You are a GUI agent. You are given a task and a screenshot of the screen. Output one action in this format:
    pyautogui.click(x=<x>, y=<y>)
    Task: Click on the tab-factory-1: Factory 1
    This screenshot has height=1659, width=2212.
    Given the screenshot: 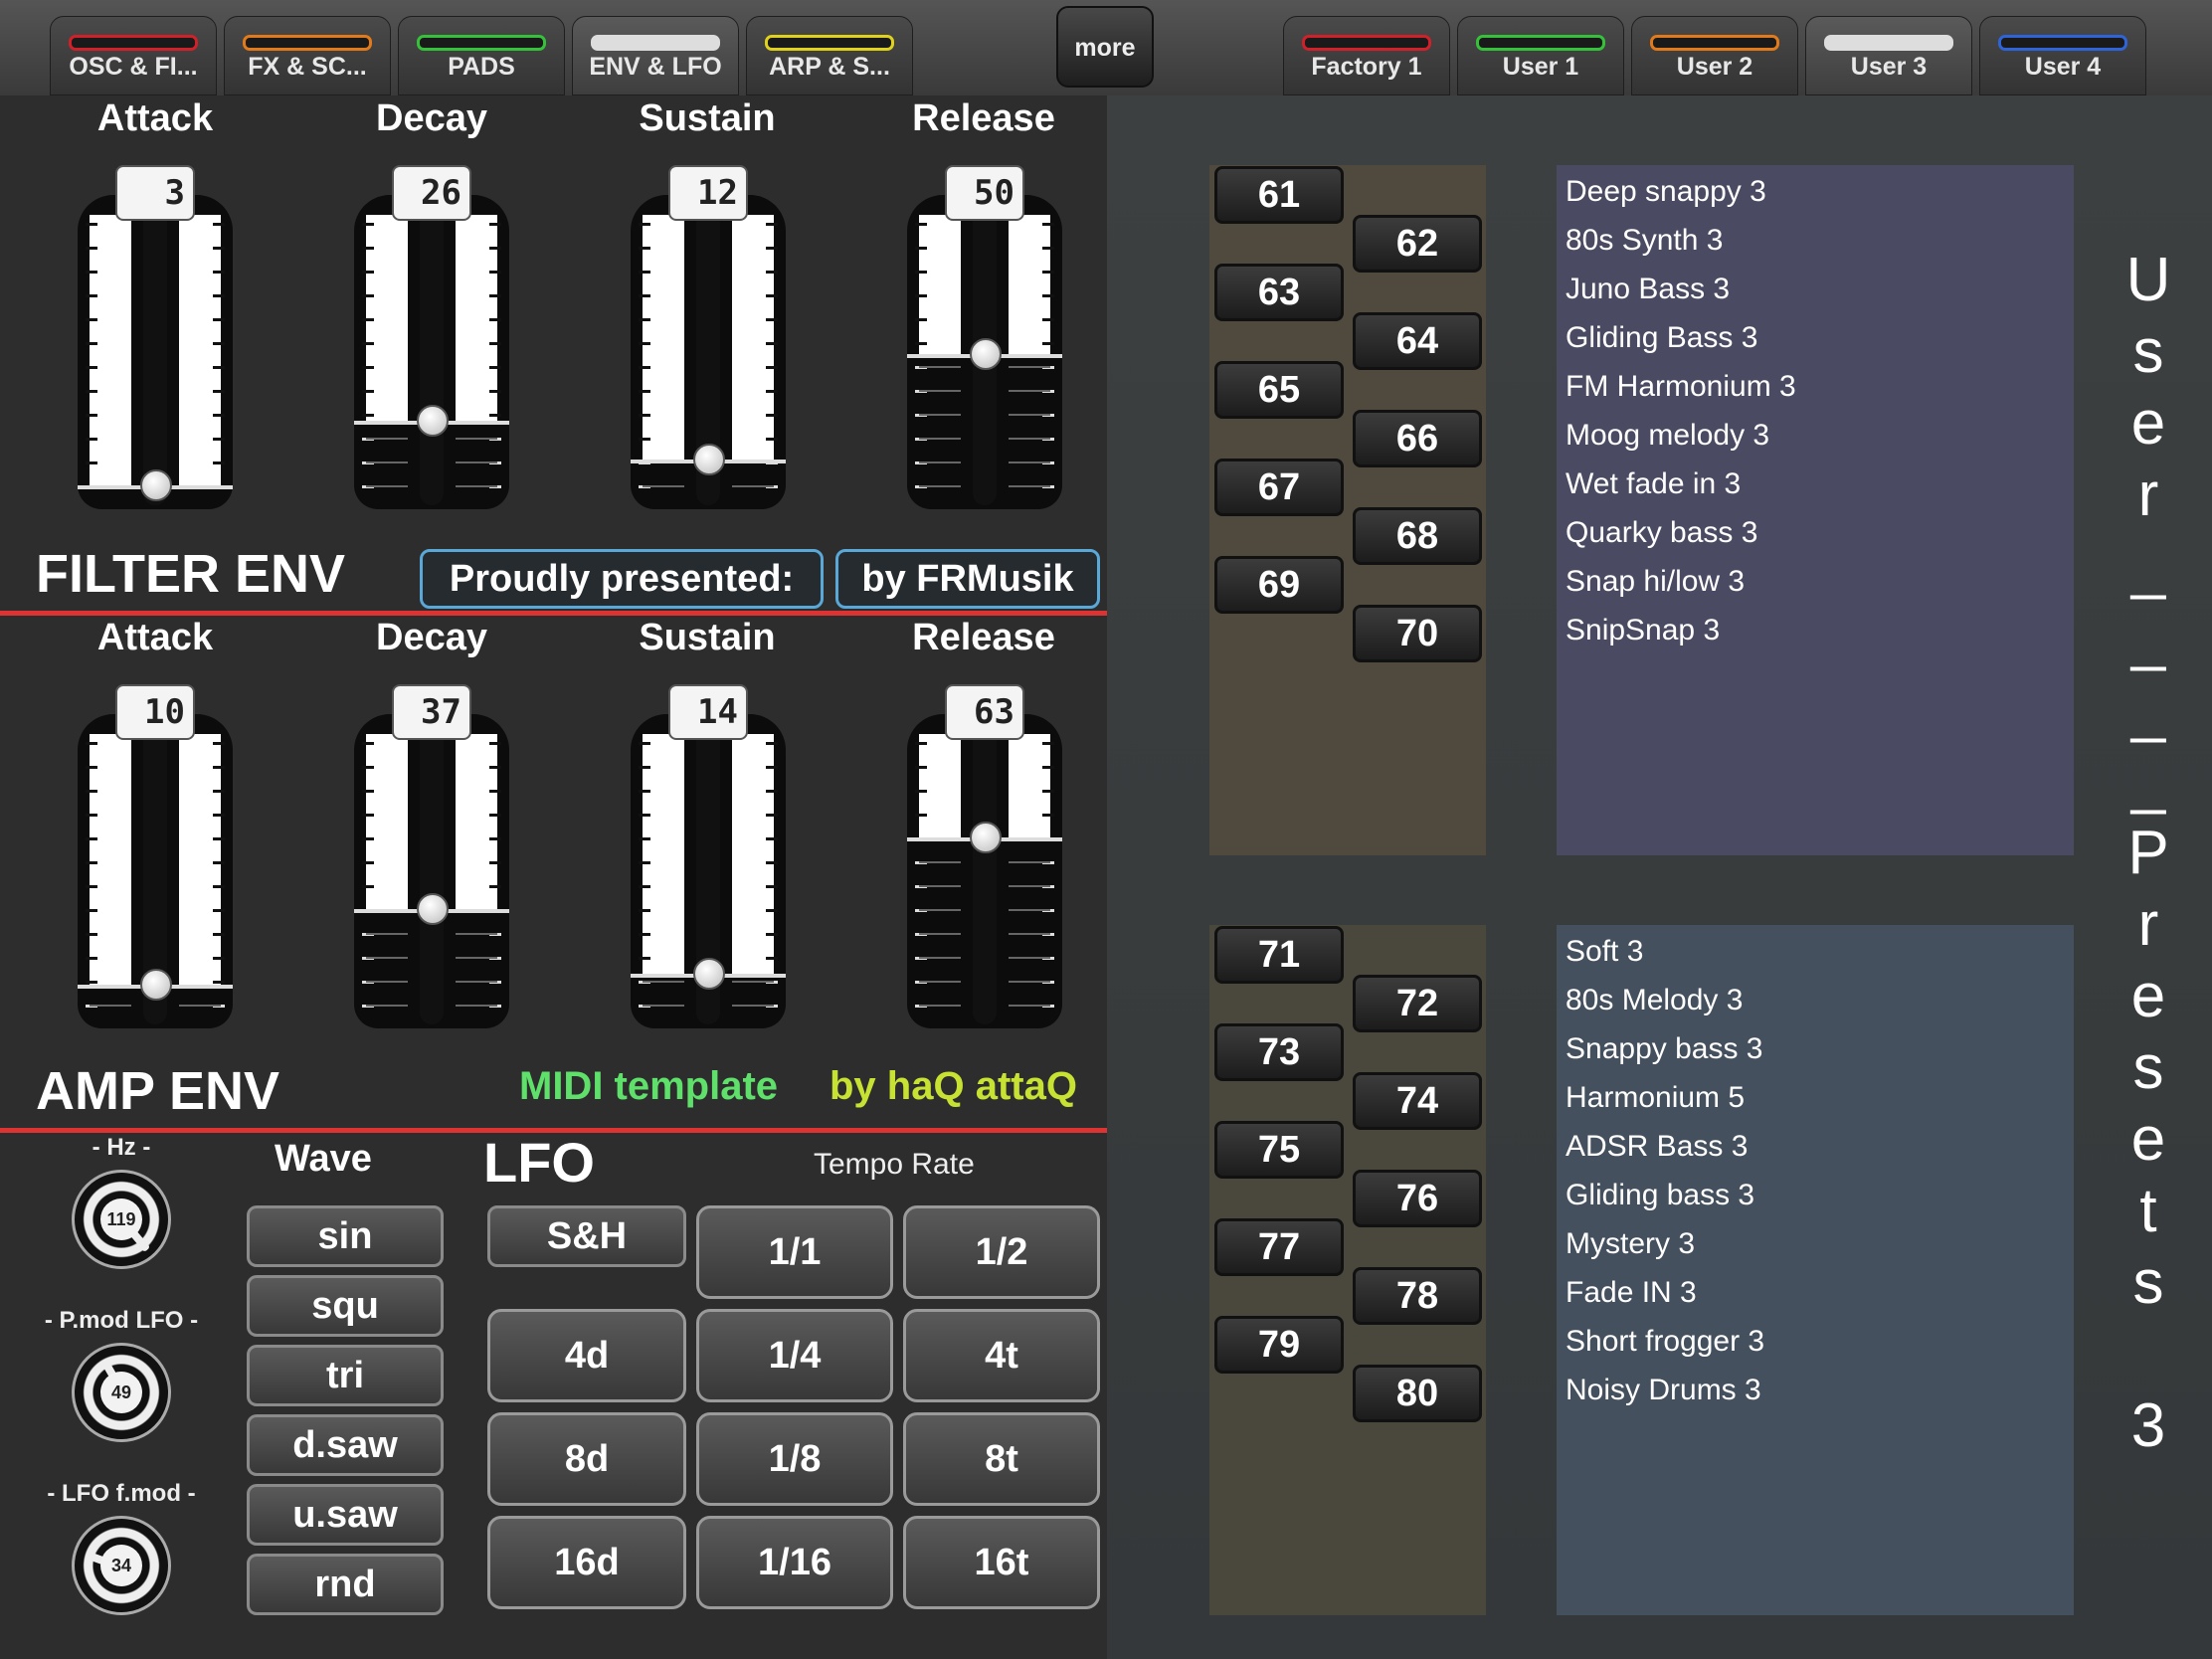 What is the action you would take?
    pyautogui.click(x=1366, y=55)
    